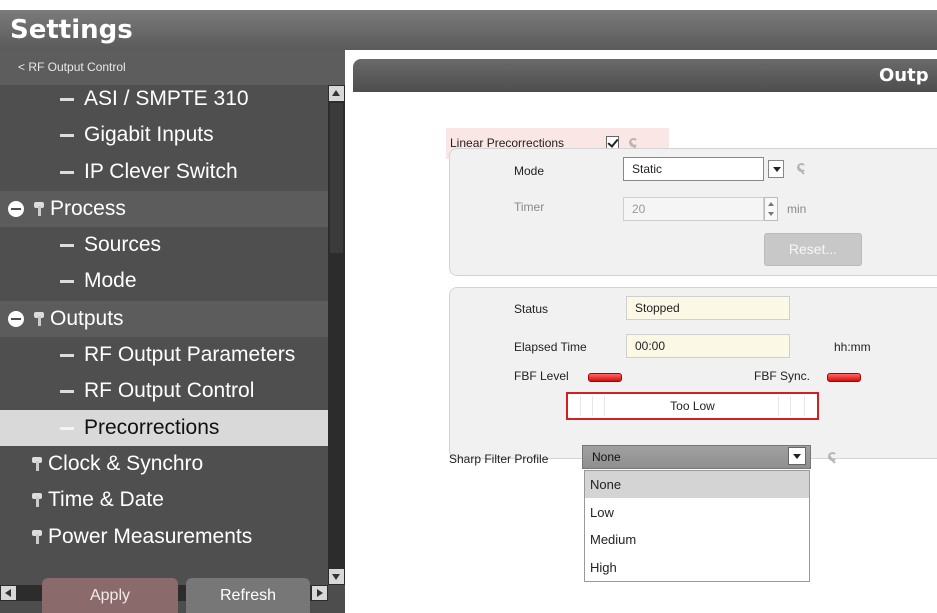 Image resolution: width=937 pixels, height=613 pixels. What do you see at coordinates (149, 134) in the screenshot?
I see `tree-item-label: Gigabit Inputs` at bounding box center [149, 134].